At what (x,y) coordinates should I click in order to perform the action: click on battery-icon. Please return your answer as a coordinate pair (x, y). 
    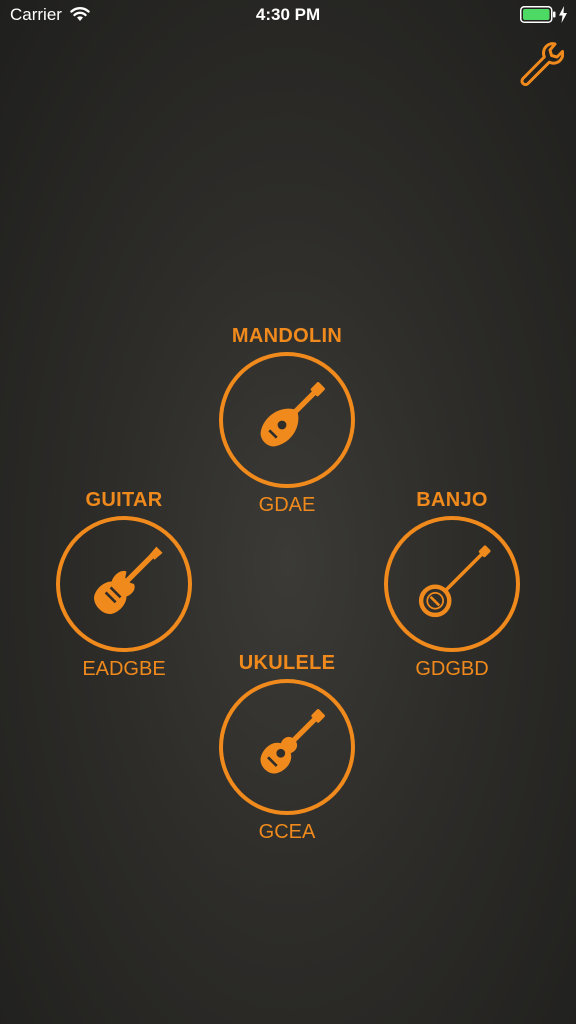
    Looking at the image, I should click on (538, 14).